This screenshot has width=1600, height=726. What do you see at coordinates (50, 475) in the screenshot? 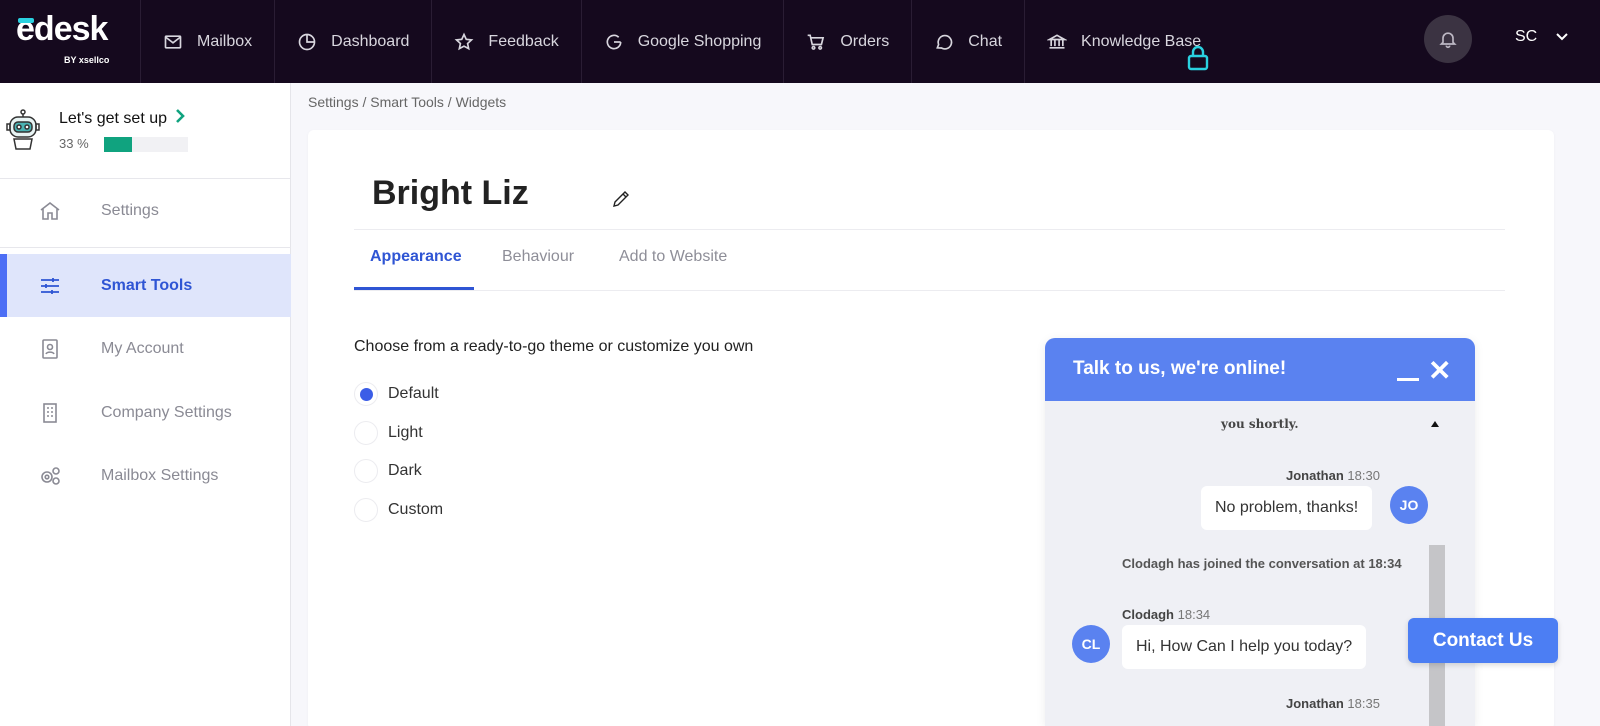
I see `gears-icon` at bounding box center [50, 475].